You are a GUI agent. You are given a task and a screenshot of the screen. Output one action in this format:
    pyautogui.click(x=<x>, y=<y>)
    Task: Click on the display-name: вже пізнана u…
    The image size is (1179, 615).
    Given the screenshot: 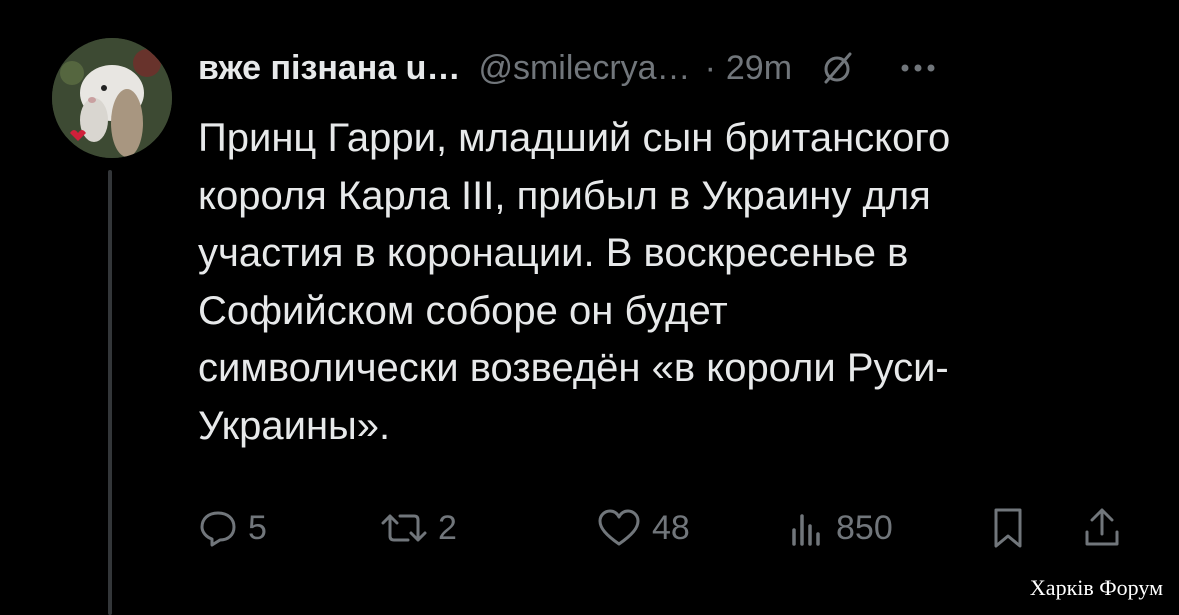 What is the action you would take?
    pyautogui.click(x=329, y=68)
    